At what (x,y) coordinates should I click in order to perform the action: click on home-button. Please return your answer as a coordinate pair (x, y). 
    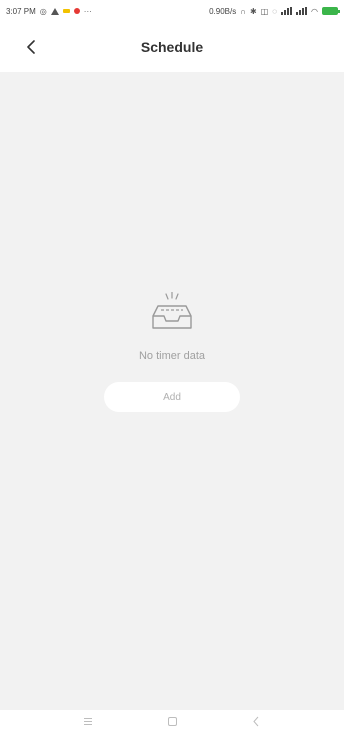
    Looking at the image, I should click on (172, 721).